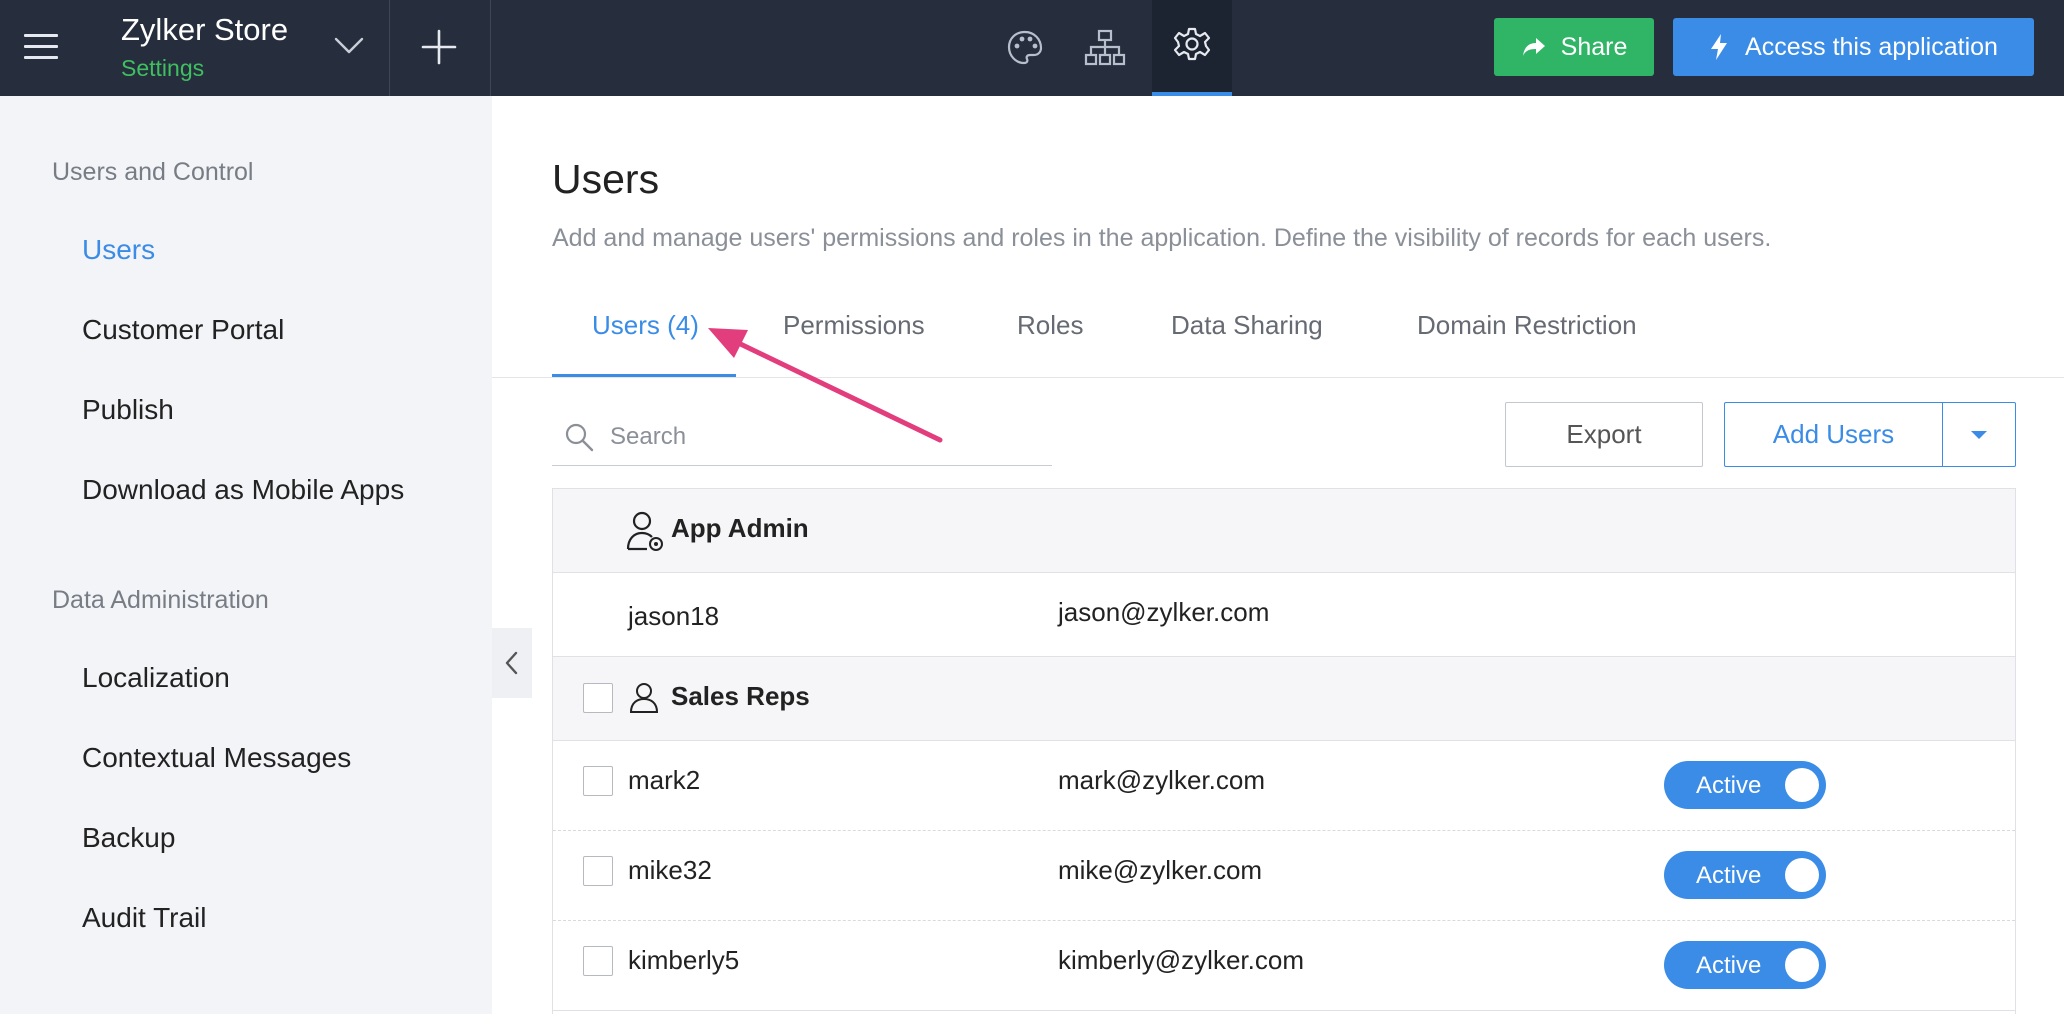 This screenshot has width=2064, height=1014. Describe the element at coordinates (1284, 531) in the screenshot. I see `group-row-app-admin: App Admin` at that location.